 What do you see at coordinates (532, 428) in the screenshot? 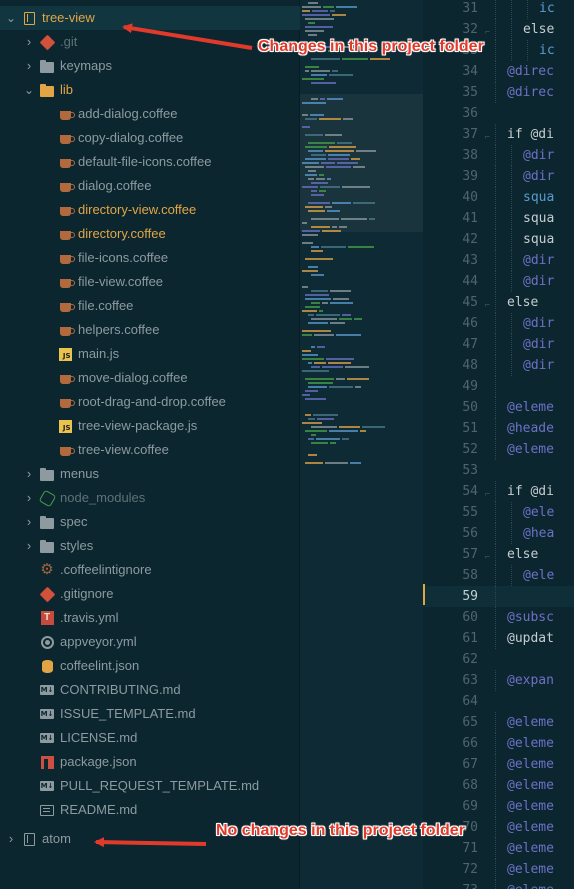
I see `code-line: @heade` at bounding box center [532, 428].